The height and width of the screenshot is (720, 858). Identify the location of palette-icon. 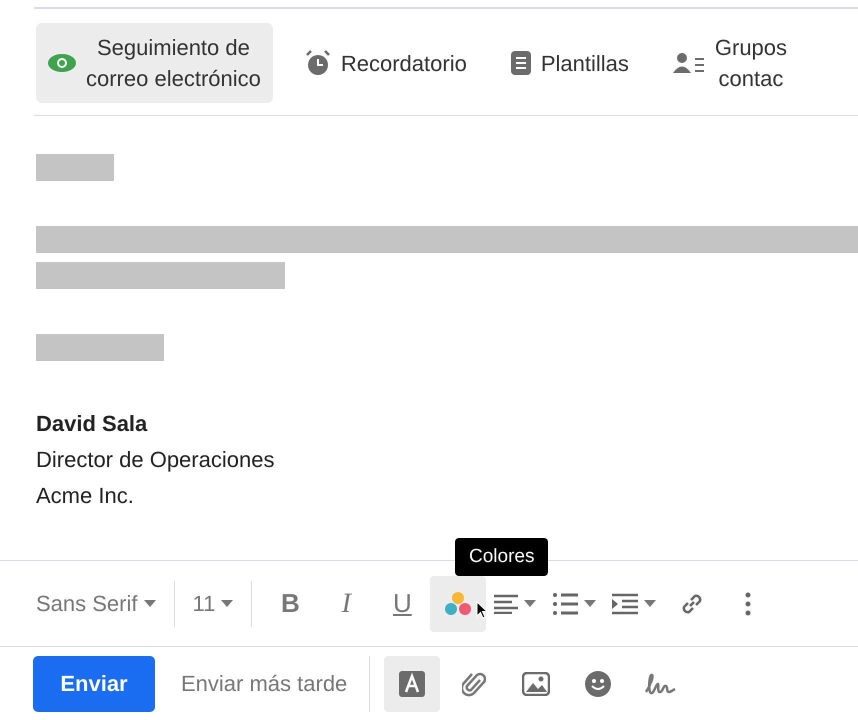
(458, 603).